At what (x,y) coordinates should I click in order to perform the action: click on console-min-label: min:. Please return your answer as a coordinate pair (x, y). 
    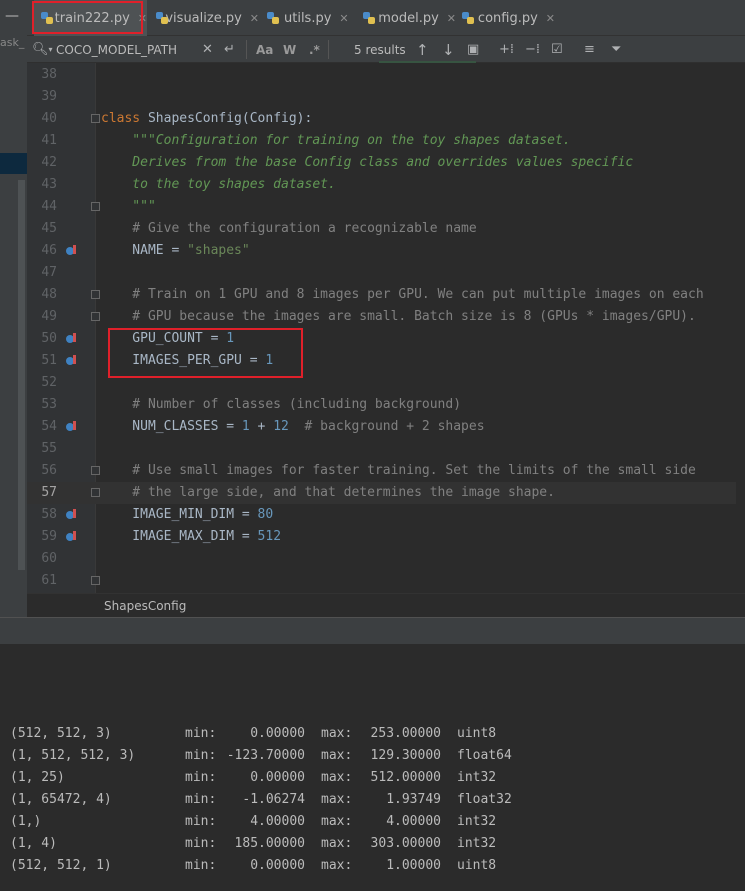
    Looking at the image, I should click on (201, 755).